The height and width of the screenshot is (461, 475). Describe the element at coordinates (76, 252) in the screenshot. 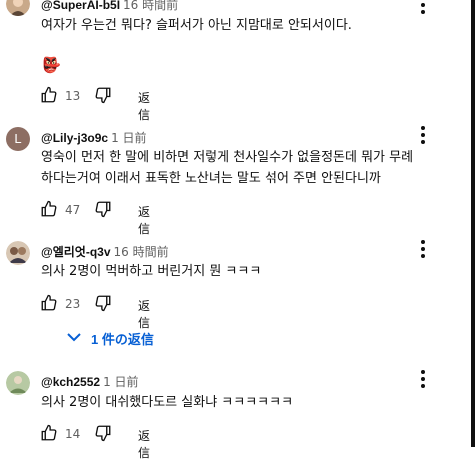

I see `author-name: @엘리엇-q3v` at that location.